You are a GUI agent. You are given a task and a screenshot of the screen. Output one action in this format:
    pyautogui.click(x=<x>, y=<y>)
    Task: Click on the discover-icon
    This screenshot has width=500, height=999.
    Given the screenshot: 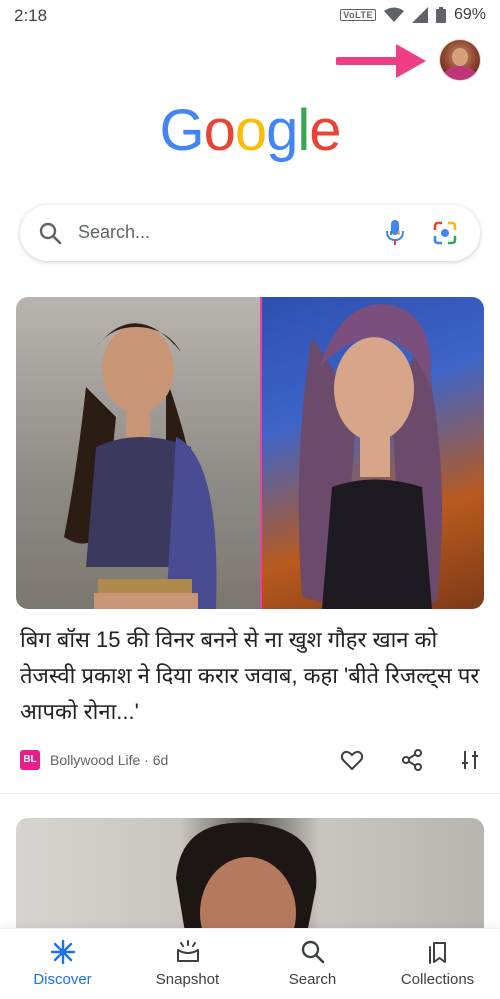 What is the action you would take?
    pyautogui.click(x=62, y=952)
    